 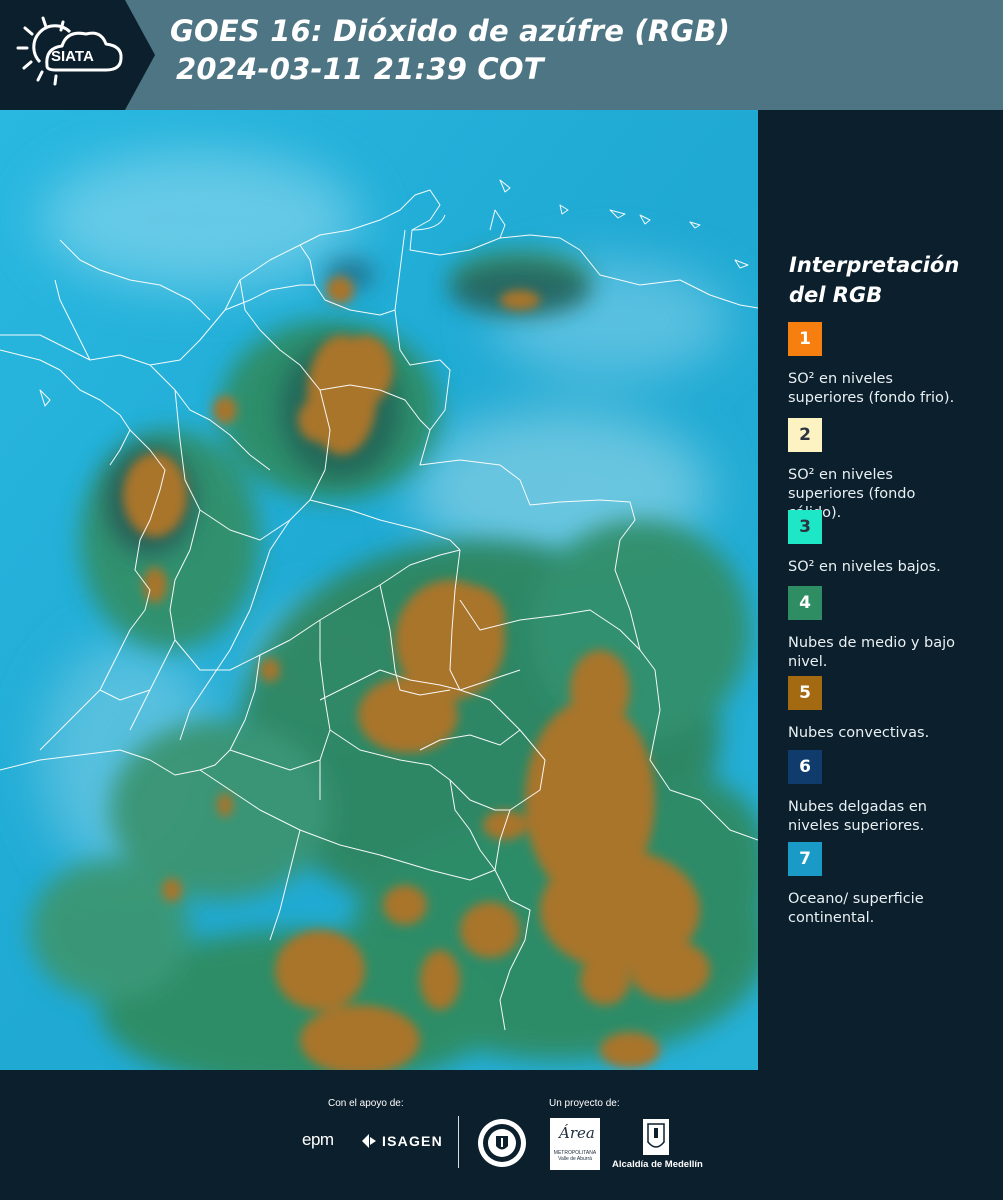 What do you see at coordinates (360, 69) in the screenshot?
I see `title-datetime: 2024-03-11 21:39 COT` at bounding box center [360, 69].